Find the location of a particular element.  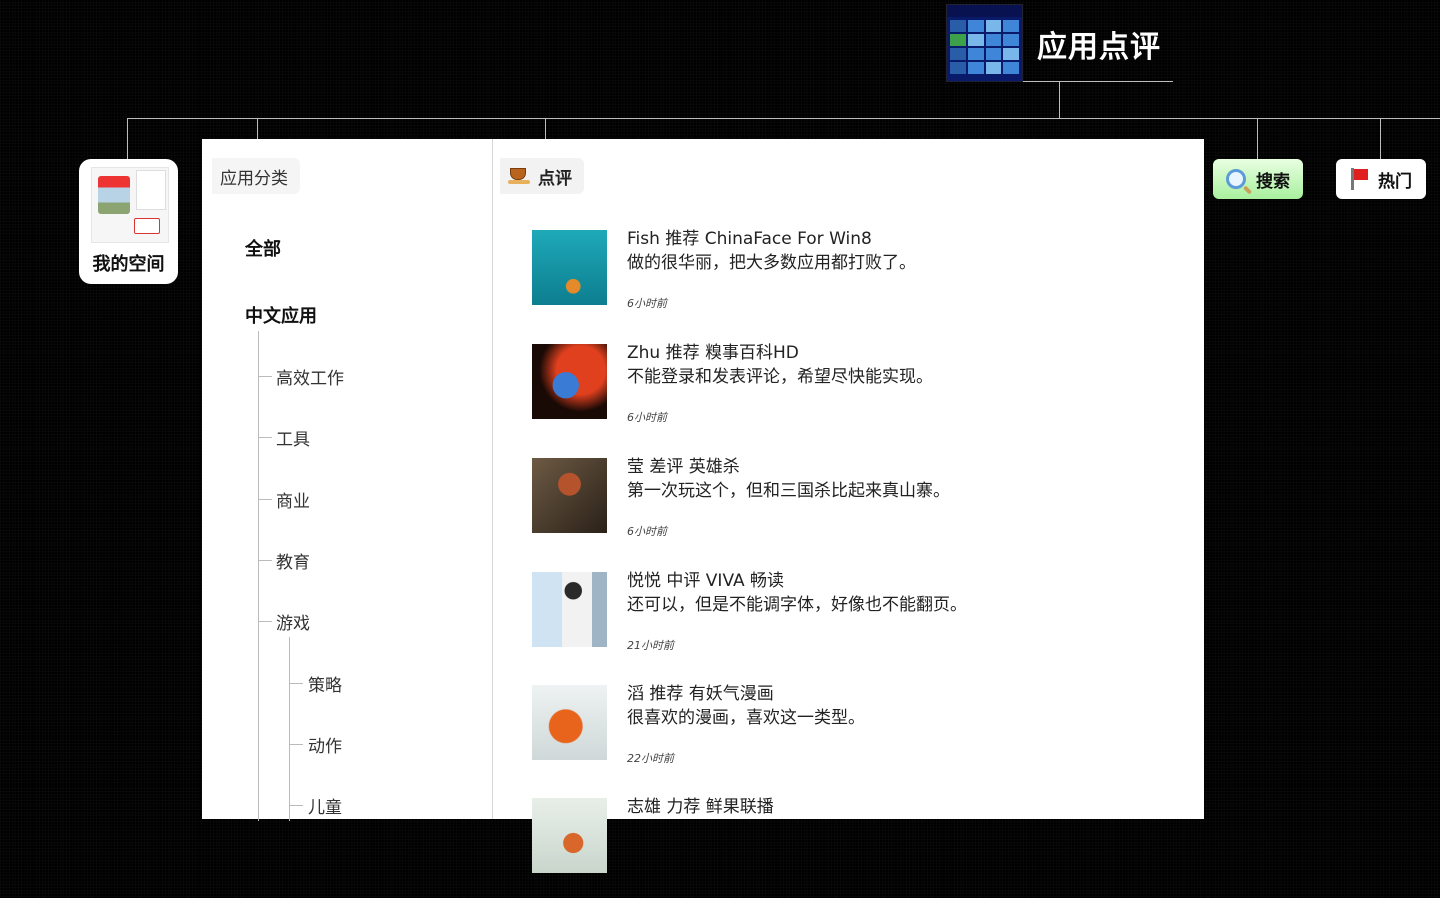

app-title: 应用点评 is located at coordinates (1099, 47).